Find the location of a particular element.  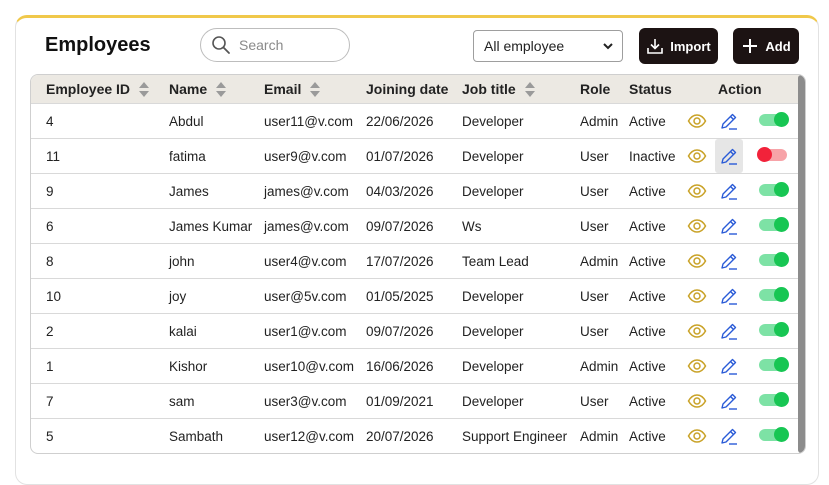

import-button: Import is located at coordinates (678, 46).